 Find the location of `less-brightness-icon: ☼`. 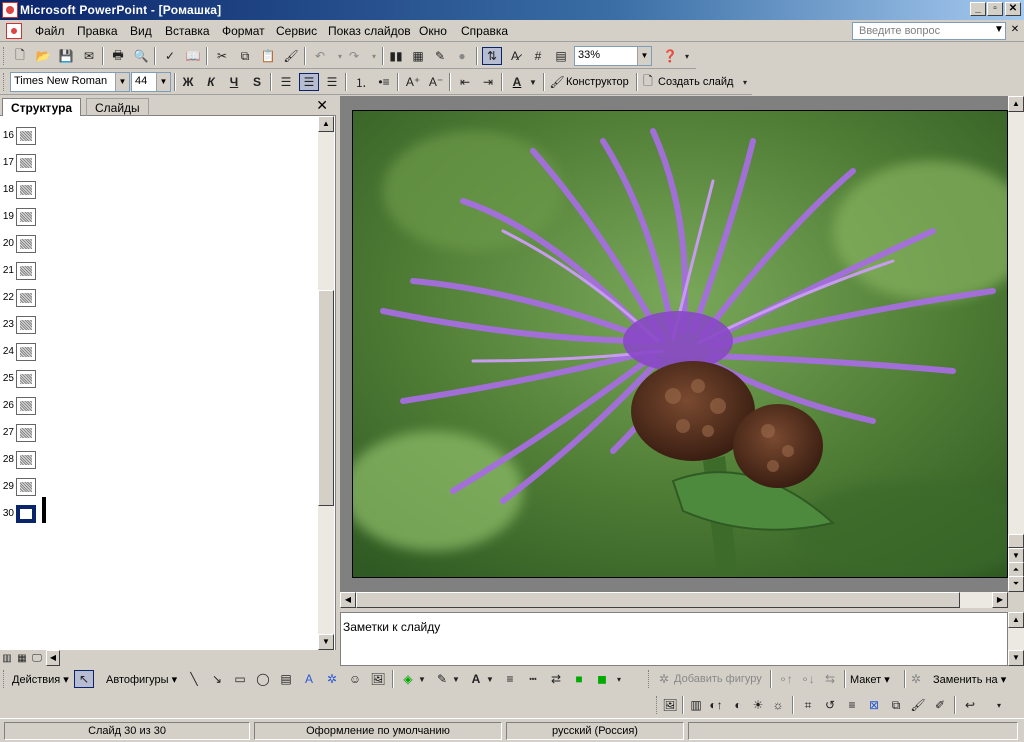

less-brightness-icon: ☼ is located at coordinates (778, 705).